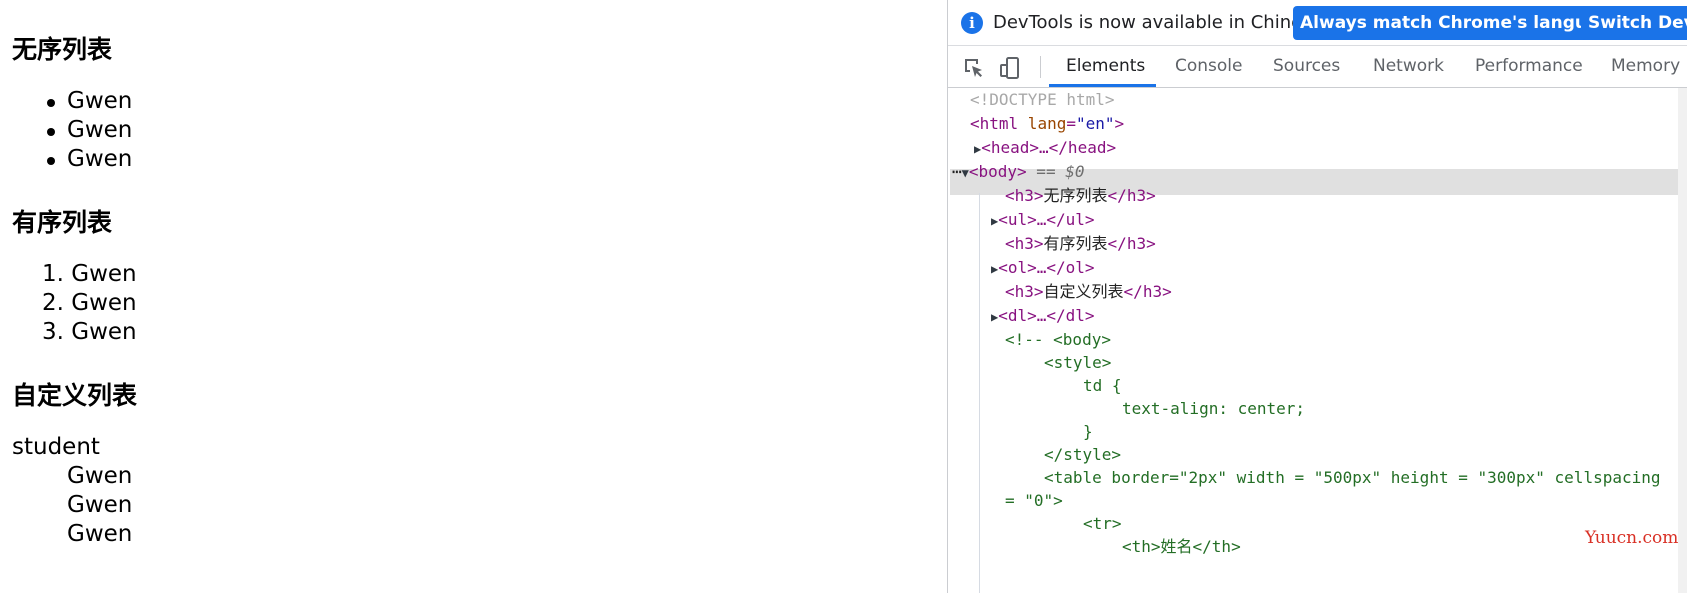  What do you see at coordinates (1529, 66) in the screenshot?
I see `tab-performance: Performance` at bounding box center [1529, 66].